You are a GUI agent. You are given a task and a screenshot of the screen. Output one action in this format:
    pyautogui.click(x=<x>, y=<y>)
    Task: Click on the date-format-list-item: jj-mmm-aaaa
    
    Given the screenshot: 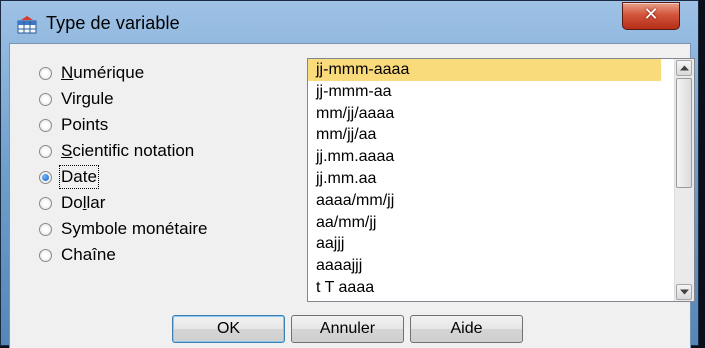 What is the action you would take?
    pyautogui.click(x=484, y=70)
    